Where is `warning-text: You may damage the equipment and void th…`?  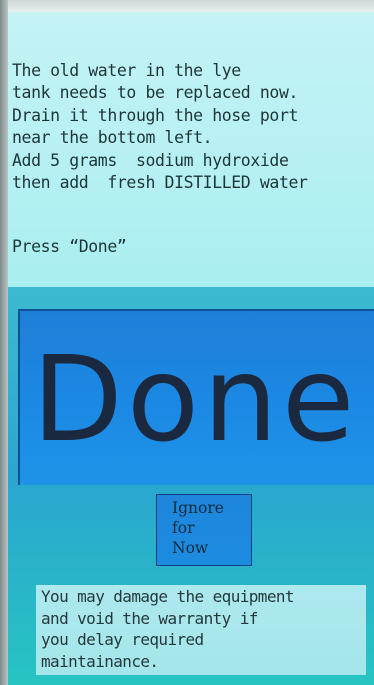
warning-text: You may damage the equipment and void th… is located at coordinates (168, 629).